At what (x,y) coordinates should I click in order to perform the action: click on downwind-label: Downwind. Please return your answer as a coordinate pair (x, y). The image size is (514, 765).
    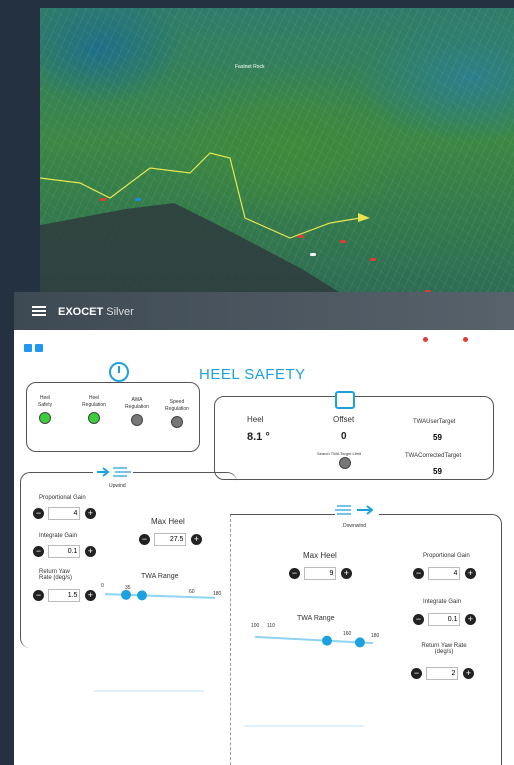
    Looking at the image, I should click on (355, 526).